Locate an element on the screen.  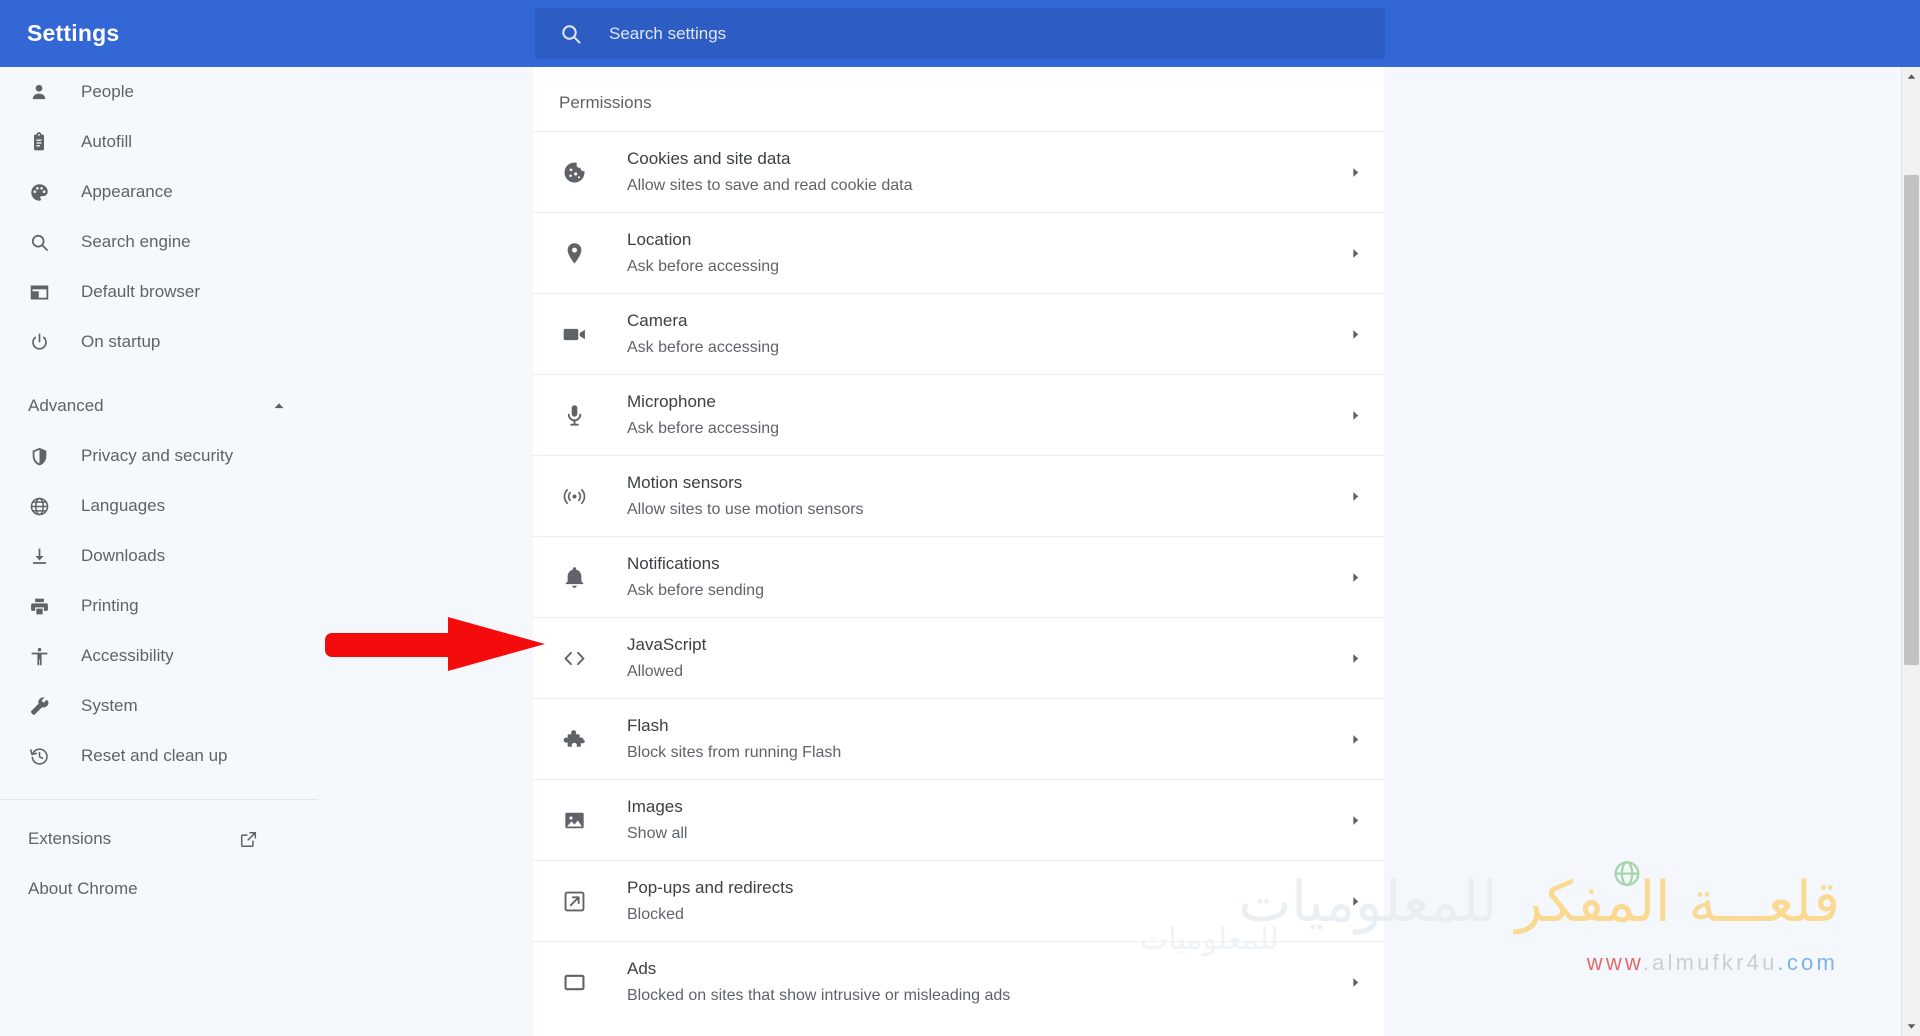
permission-row-microphone: Microphone Ask before accessing is located at coordinates (958, 414).